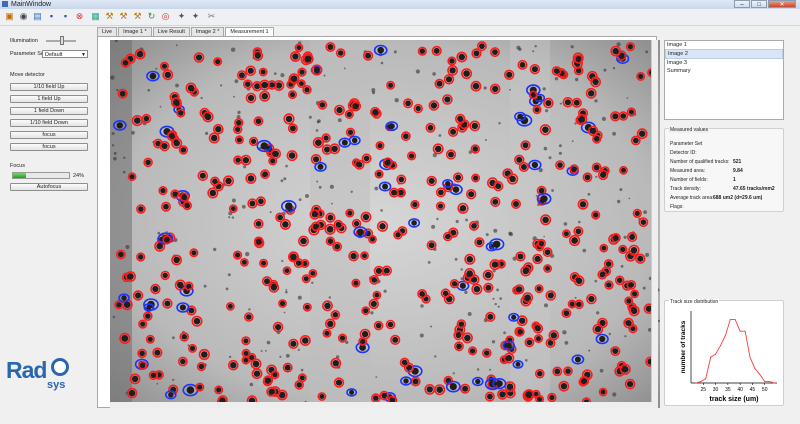 The image size is (800, 424). Describe the element at coordinates (151, 16) in the screenshot. I see `refresh-icon: ↻` at that location.